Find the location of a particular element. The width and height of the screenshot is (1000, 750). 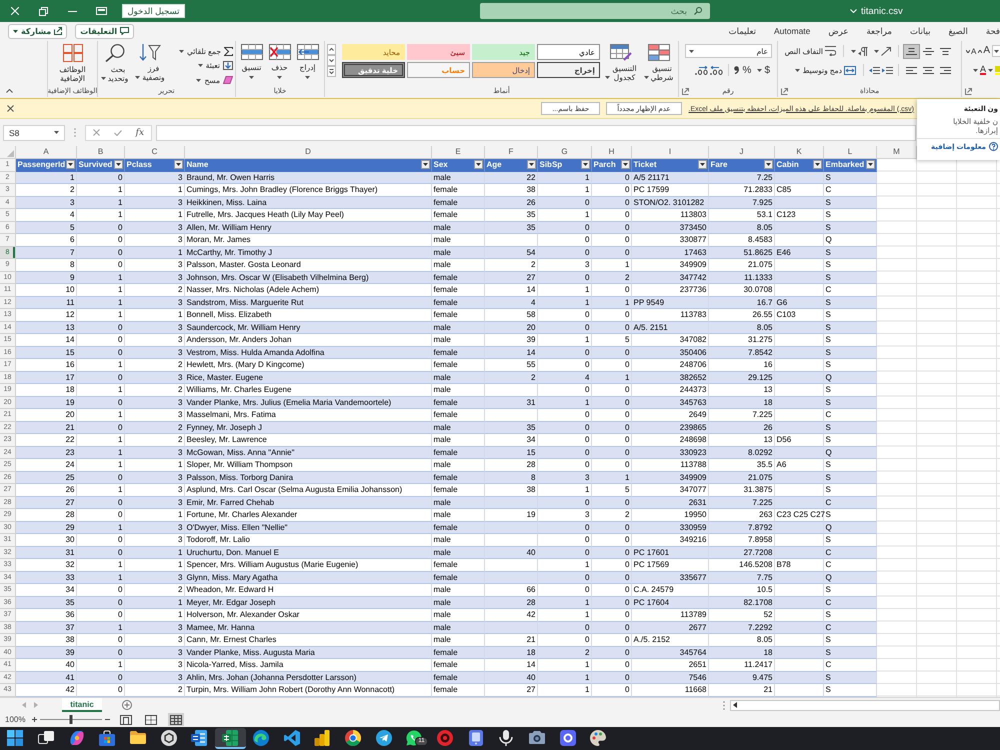

table-cell: Saundercock, Mr. William Henry is located at coordinates (308, 328).